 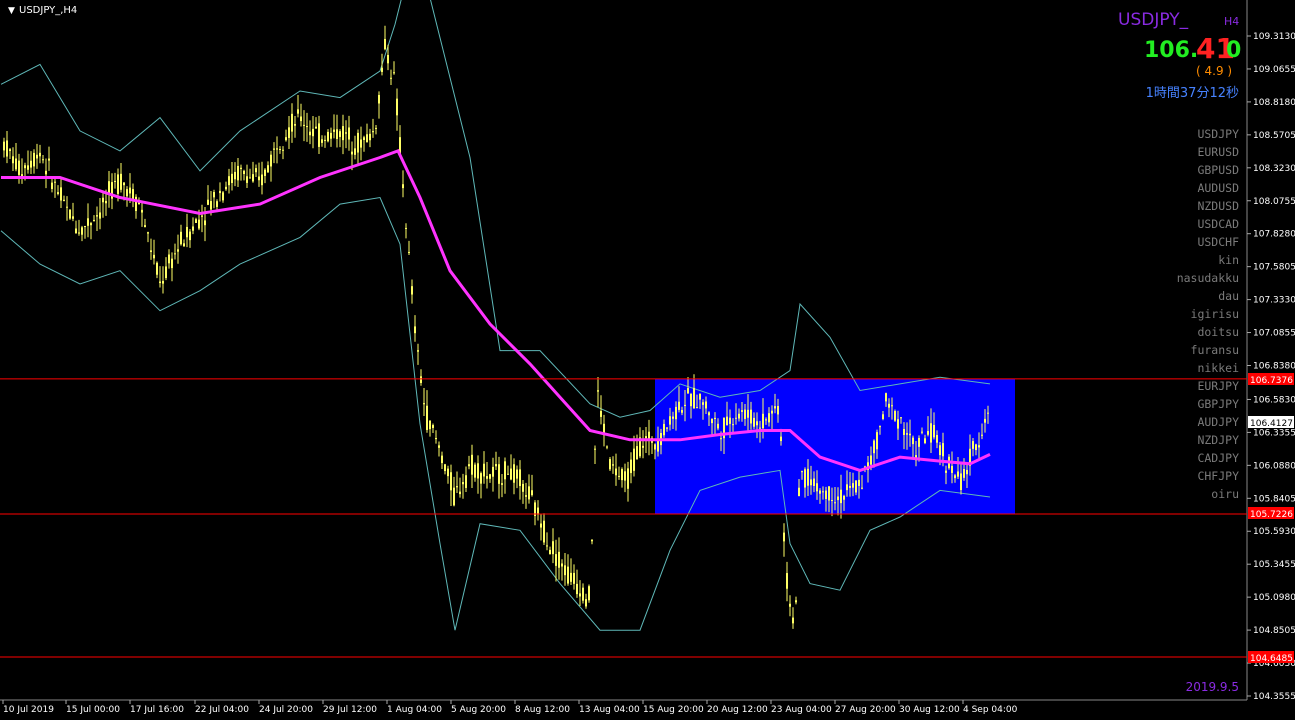 I want to click on y-tick-label: 105.3455, so click(x=1274, y=565).